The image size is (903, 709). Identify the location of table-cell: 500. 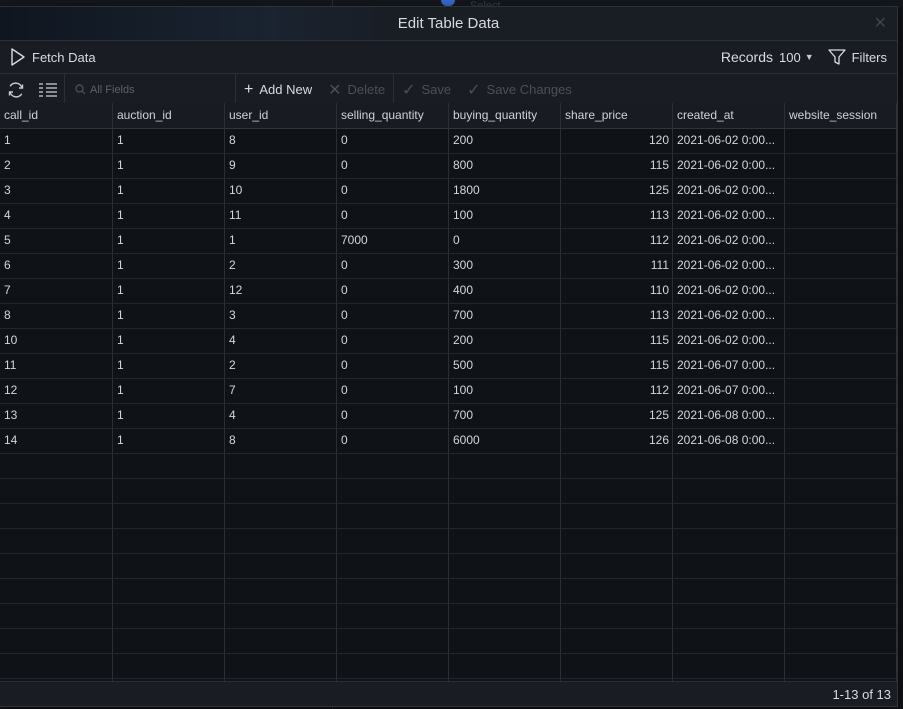
(505, 366).